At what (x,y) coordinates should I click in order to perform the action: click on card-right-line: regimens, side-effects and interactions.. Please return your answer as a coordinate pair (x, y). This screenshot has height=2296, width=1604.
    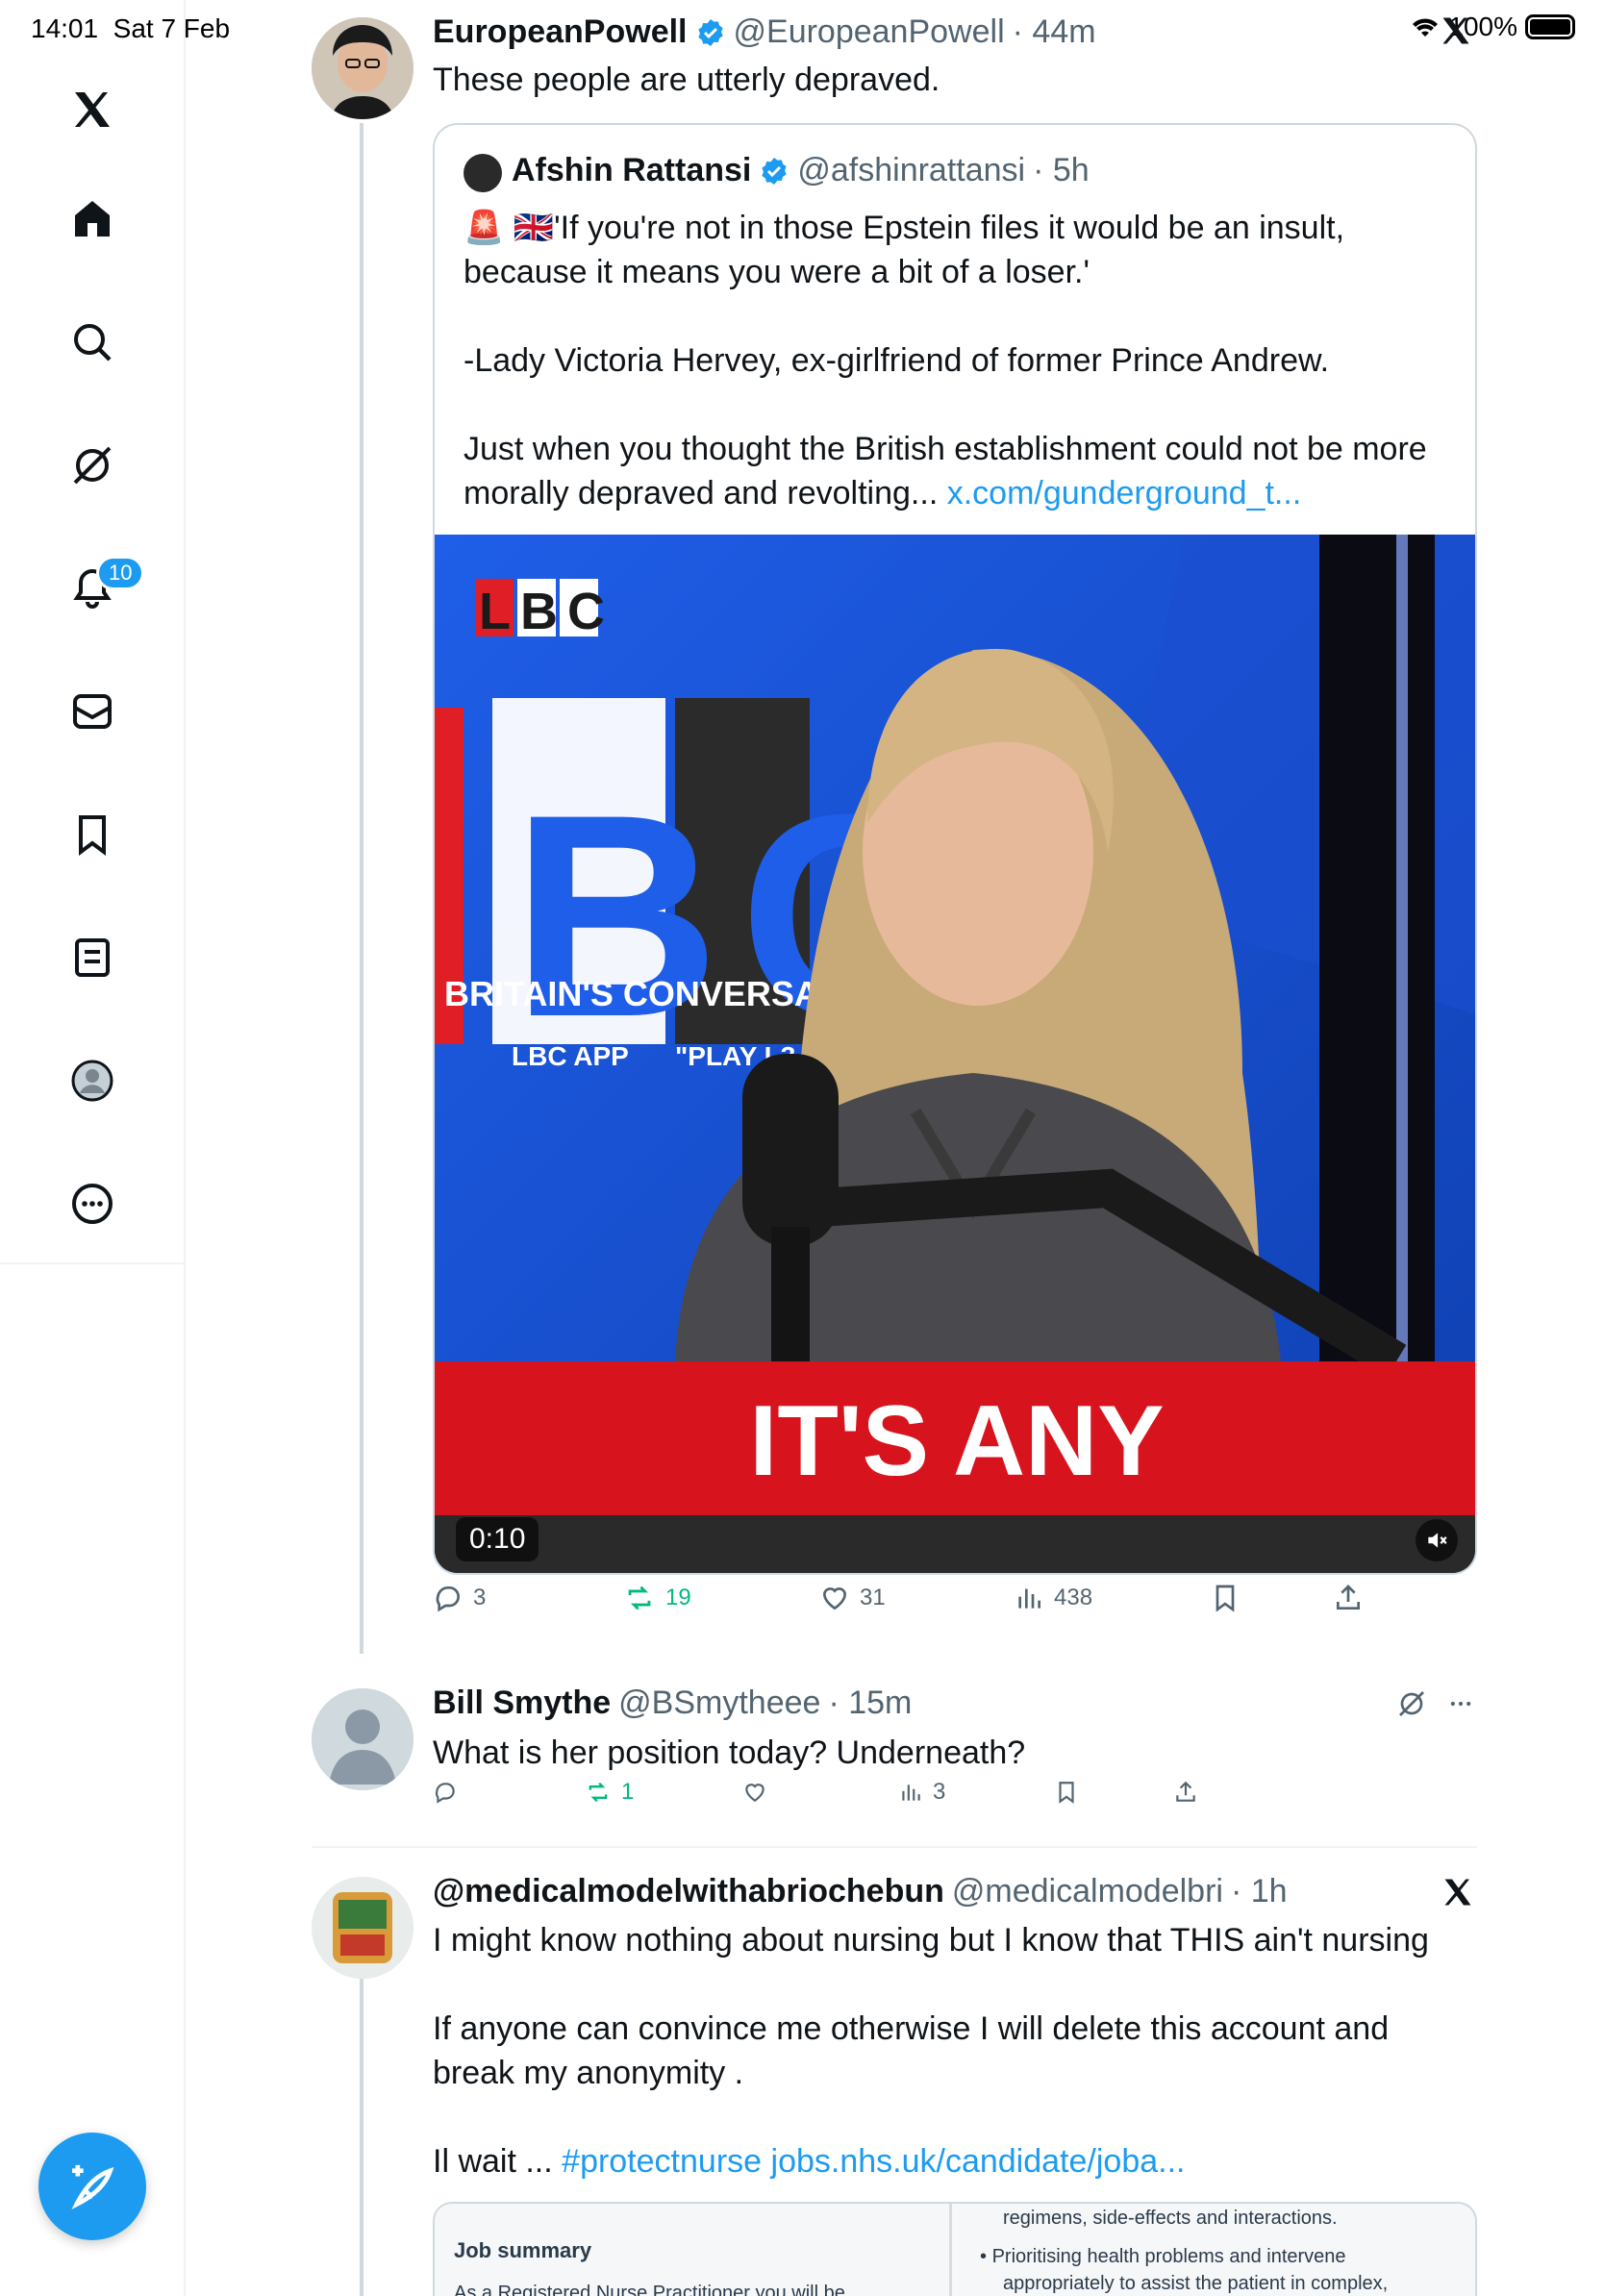
    Looking at the image, I should click on (1170, 2218).